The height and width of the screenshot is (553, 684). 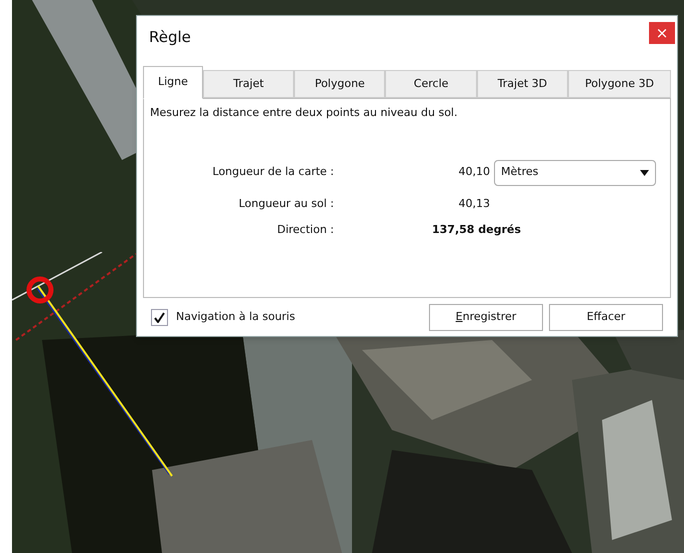 What do you see at coordinates (606, 317) in the screenshot?
I see `dialog-button: Effacer` at bounding box center [606, 317].